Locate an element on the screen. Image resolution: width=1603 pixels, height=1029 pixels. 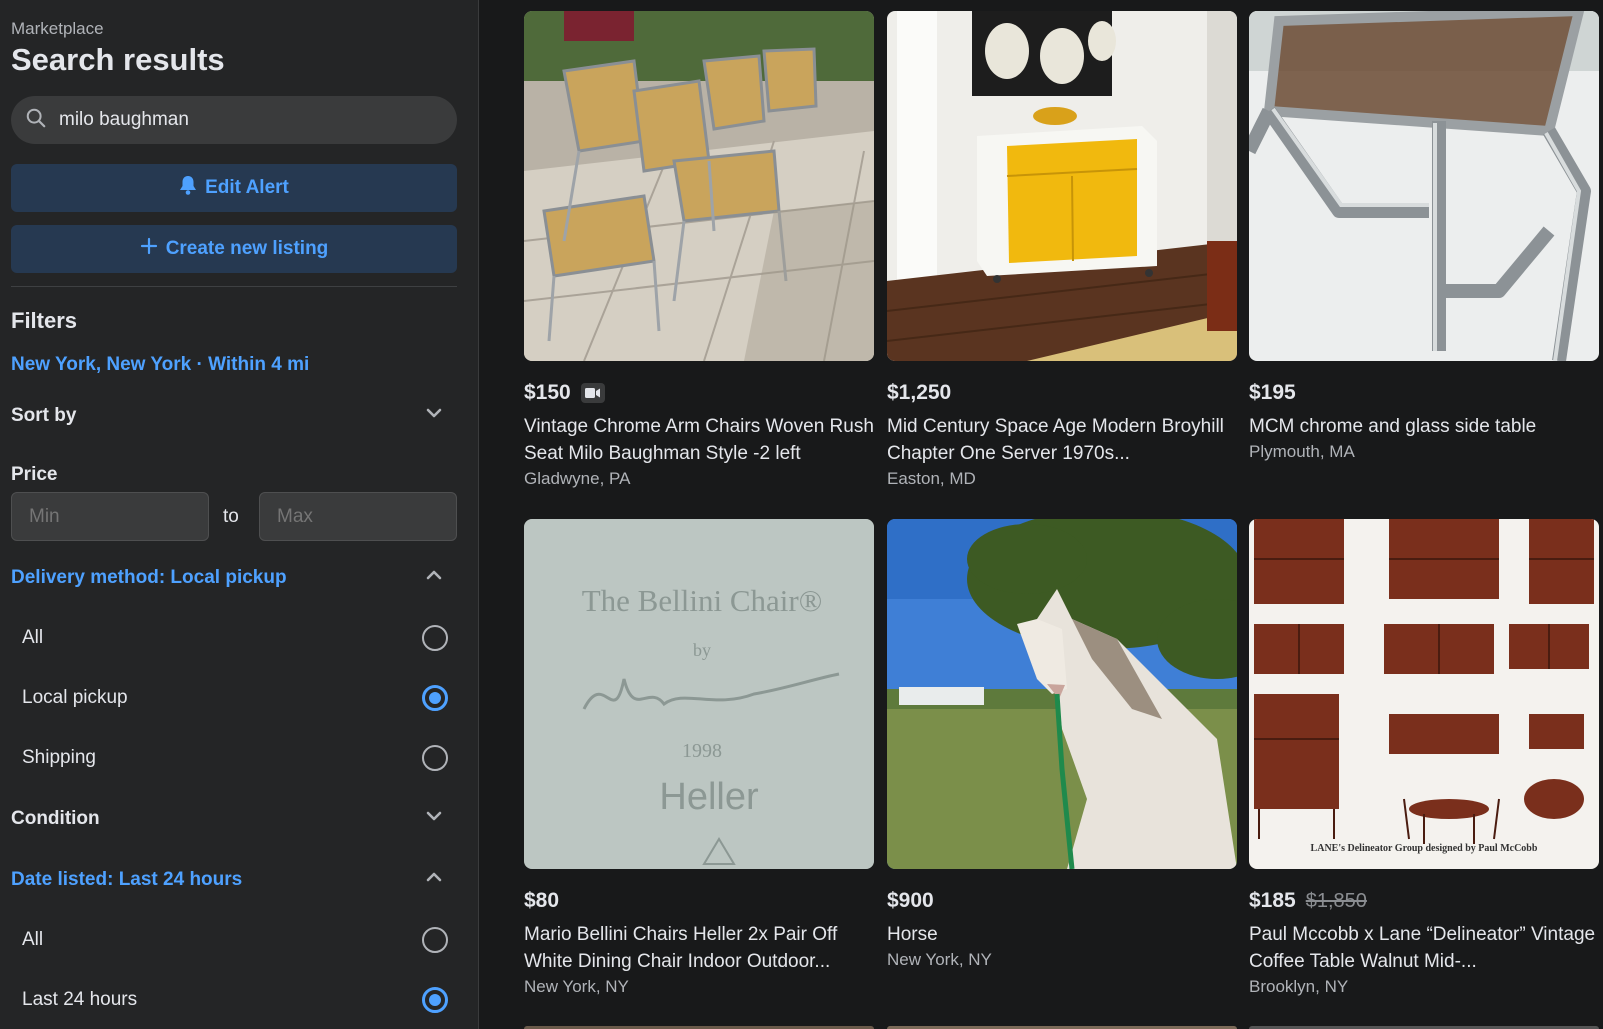
edit-alert-label: Edit Alert is located at coordinates (247, 187).